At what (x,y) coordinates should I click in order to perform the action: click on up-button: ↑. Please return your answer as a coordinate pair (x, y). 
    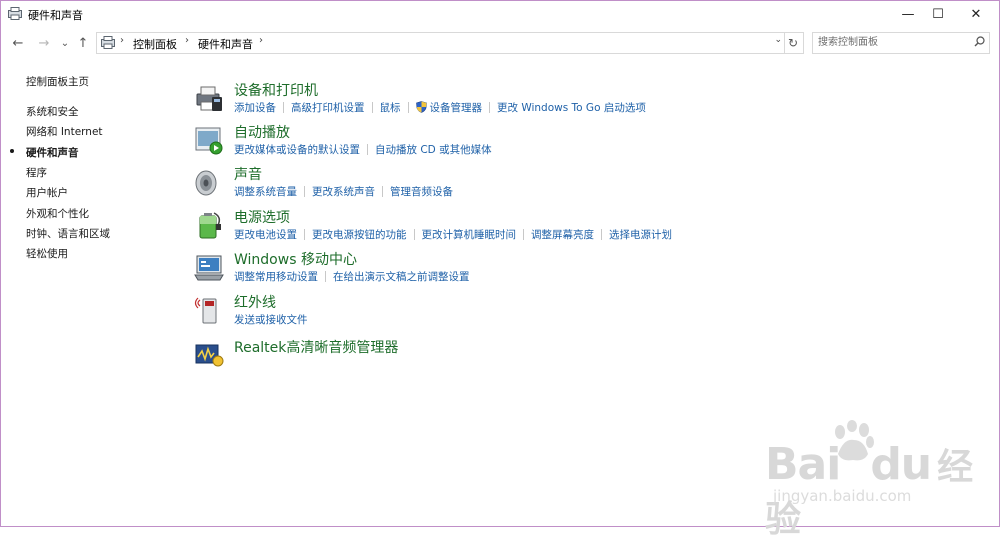
    Looking at the image, I should click on (83, 43).